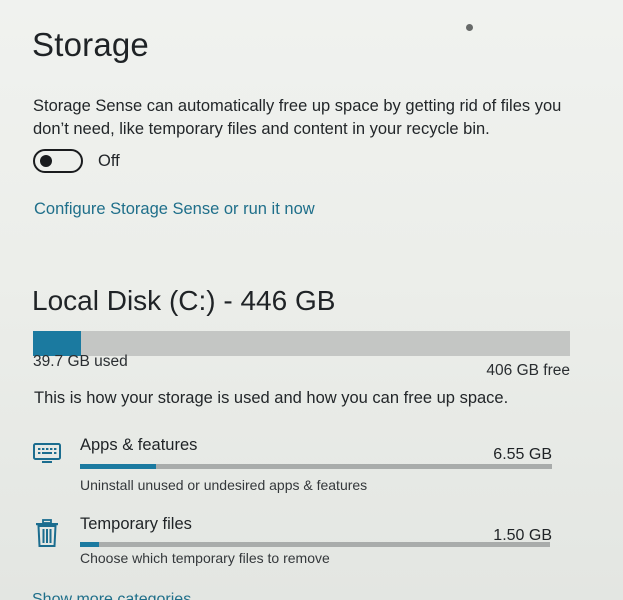 The image size is (623, 600). What do you see at coordinates (136, 524) in the screenshot?
I see `category-name: Temporary files` at bounding box center [136, 524].